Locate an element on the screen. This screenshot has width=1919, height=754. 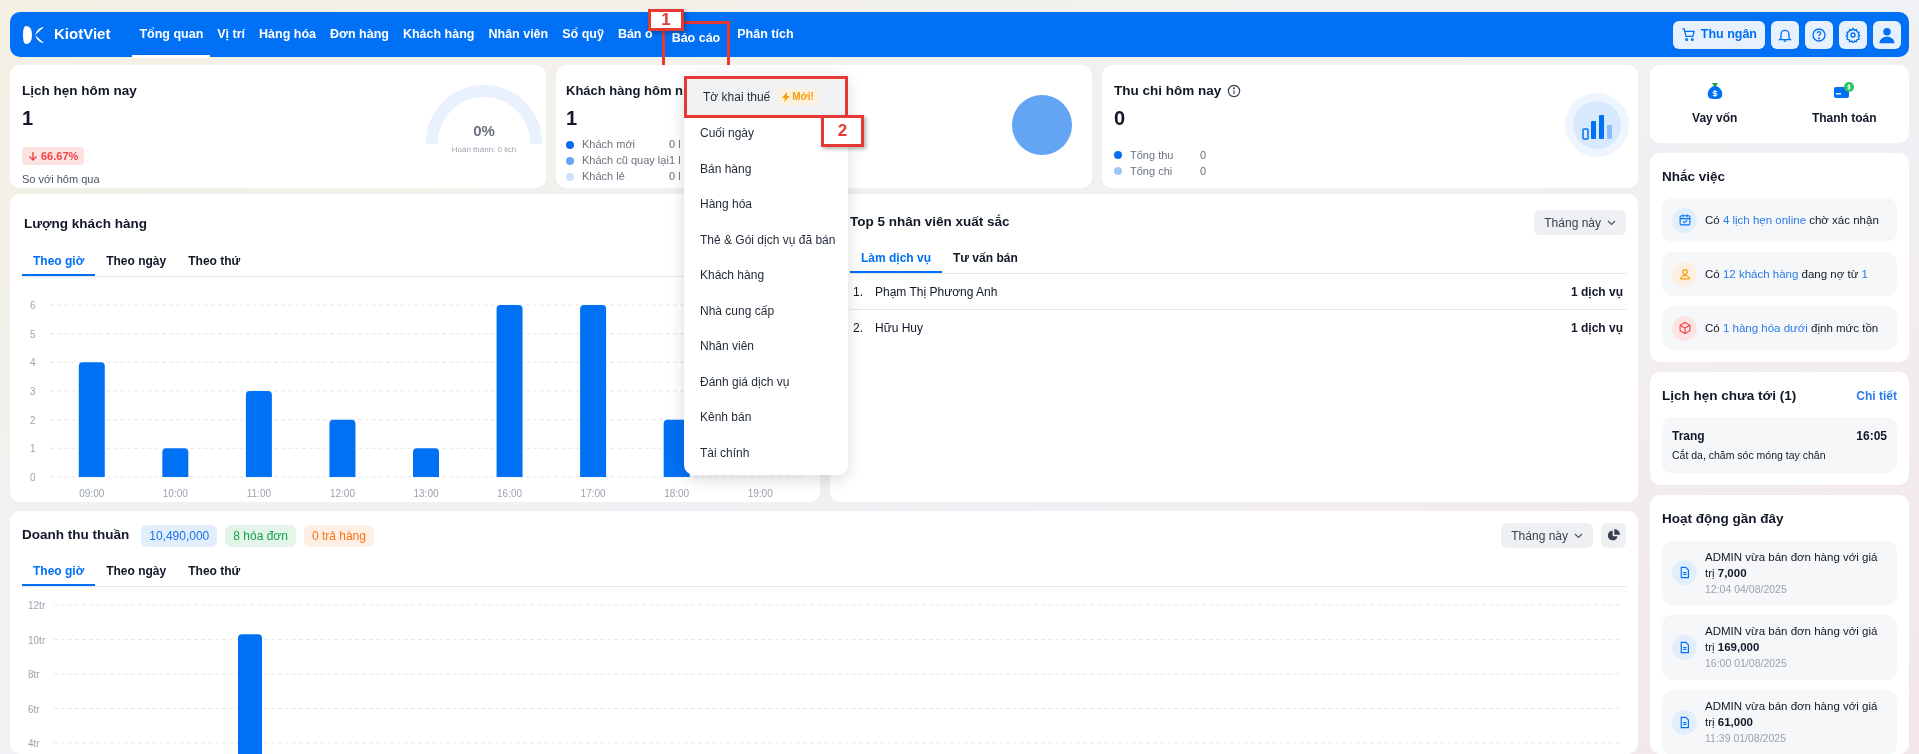
menu-item: Nhà cung cấp is located at coordinates (737, 311).